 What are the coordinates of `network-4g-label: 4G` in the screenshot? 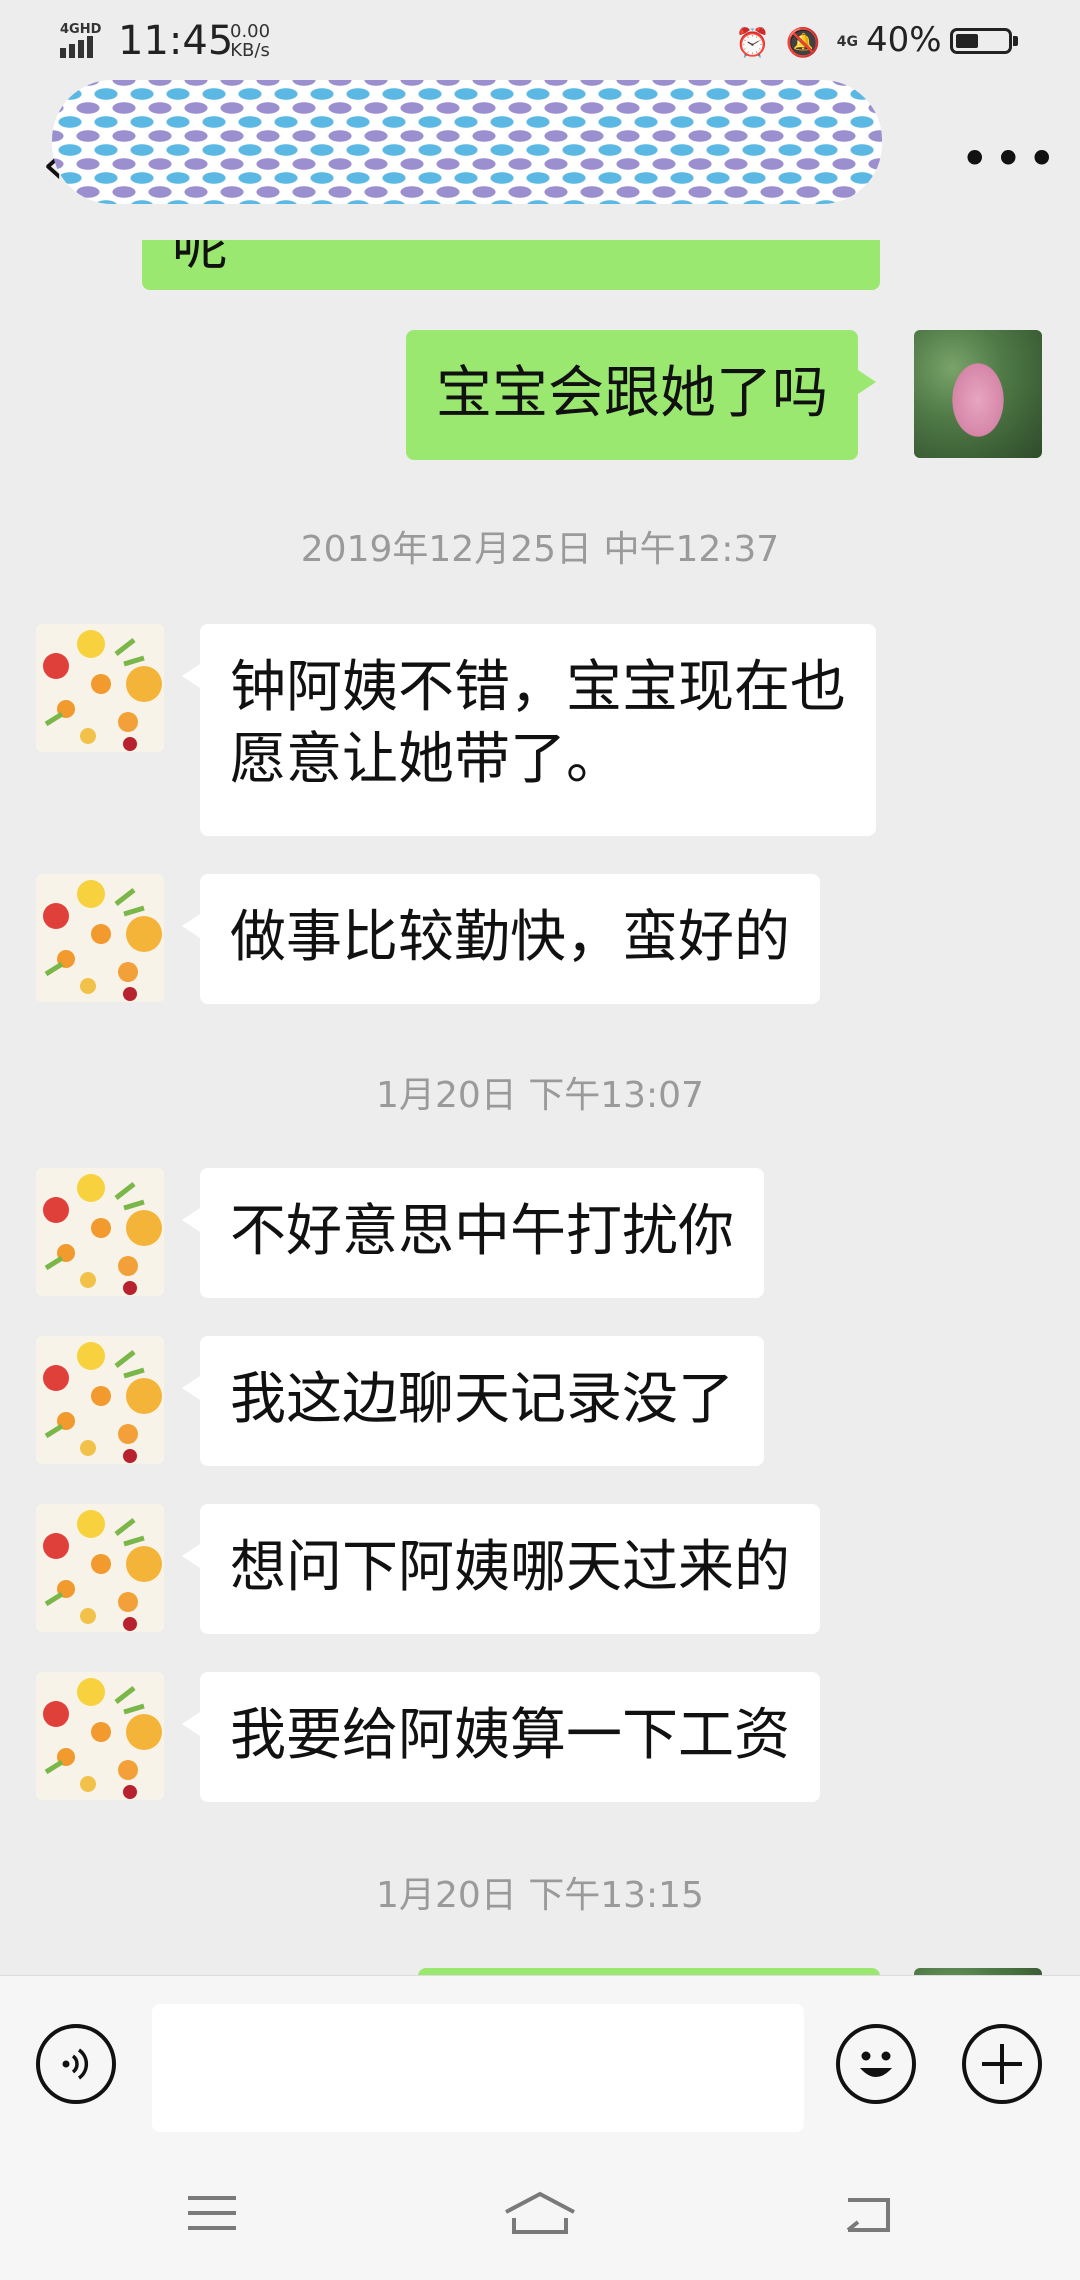 It's located at (847, 42).